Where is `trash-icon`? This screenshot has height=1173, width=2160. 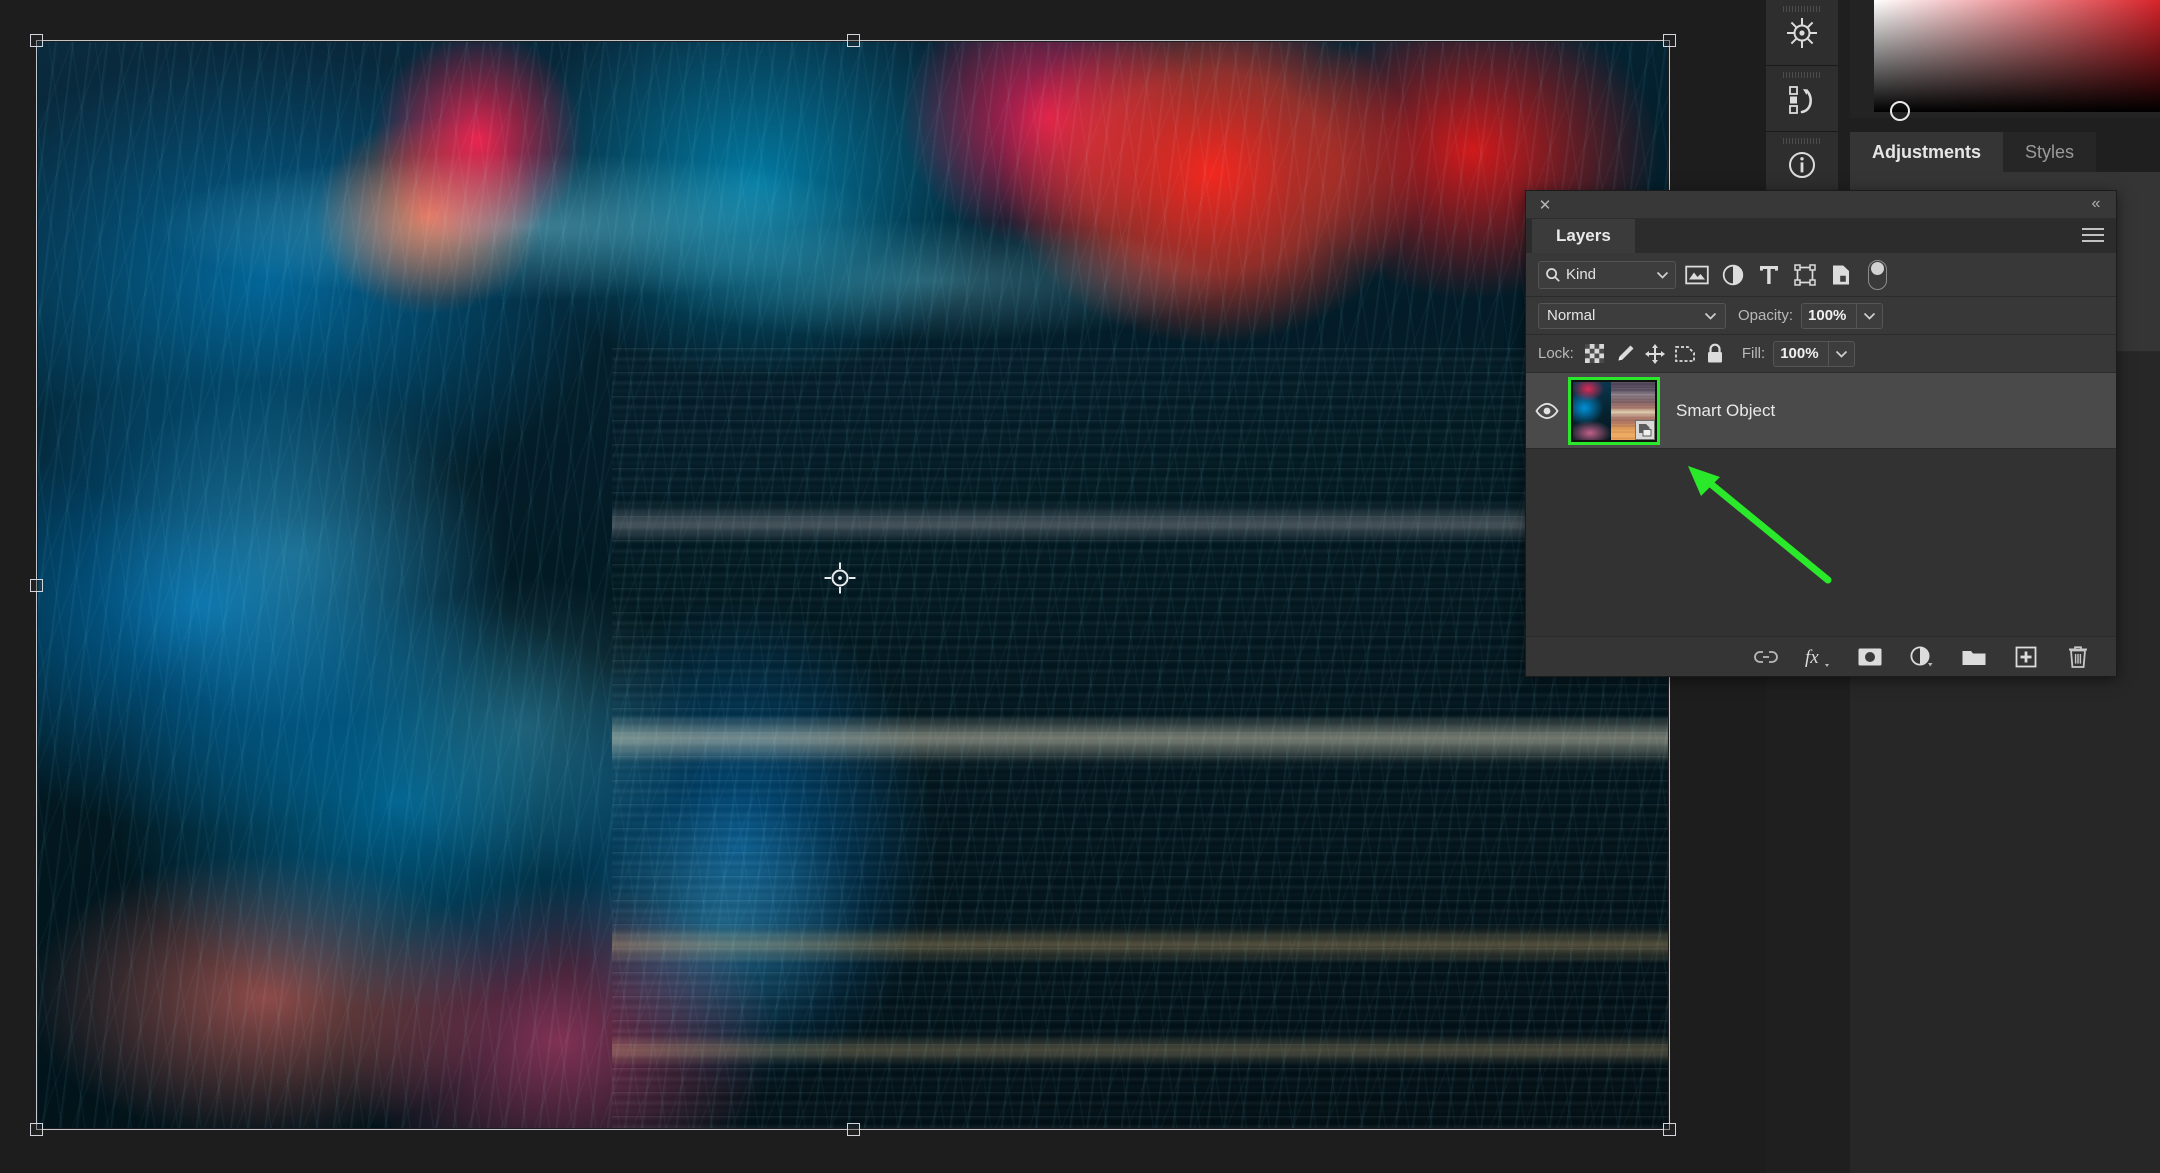 trash-icon is located at coordinates (2078, 656).